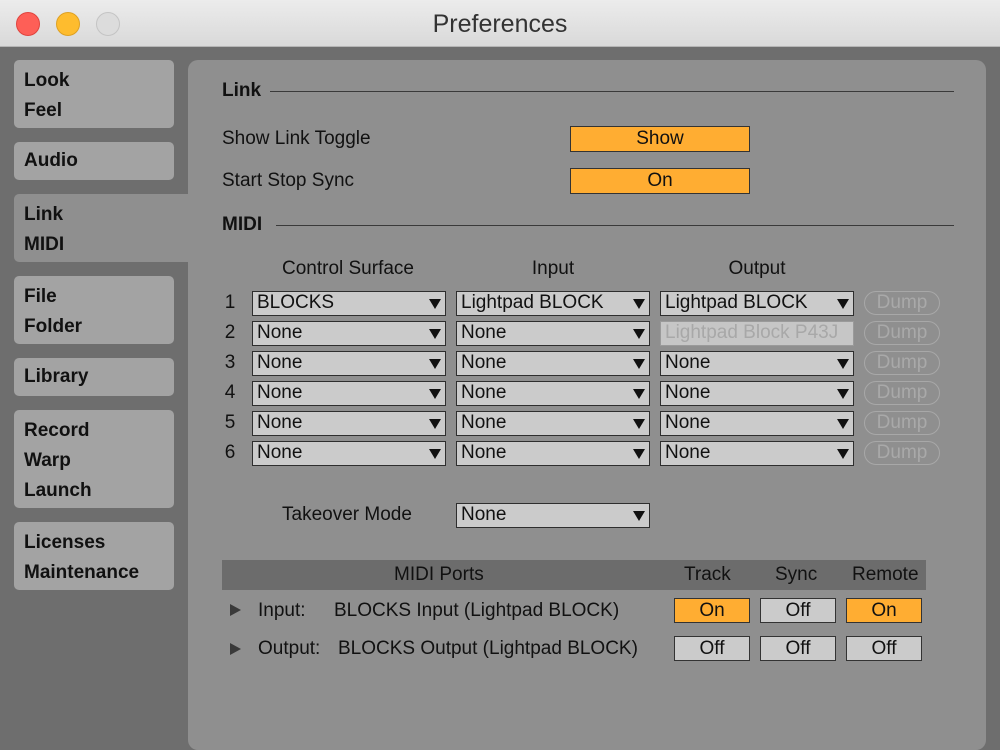  What do you see at coordinates (94, 161) in the screenshot?
I see `tab-audio: Audio` at bounding box center [94, 161].